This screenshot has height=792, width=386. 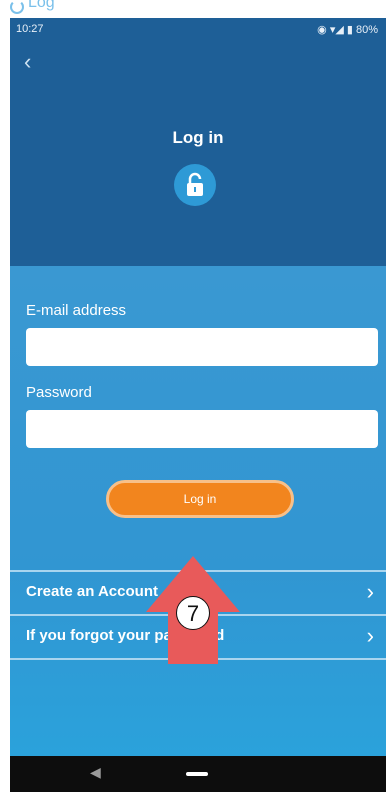 What do you see at coordinates (193, 613) in the screenshot?
I see `step-number-badge: 7` at bounding box center [193, 613].